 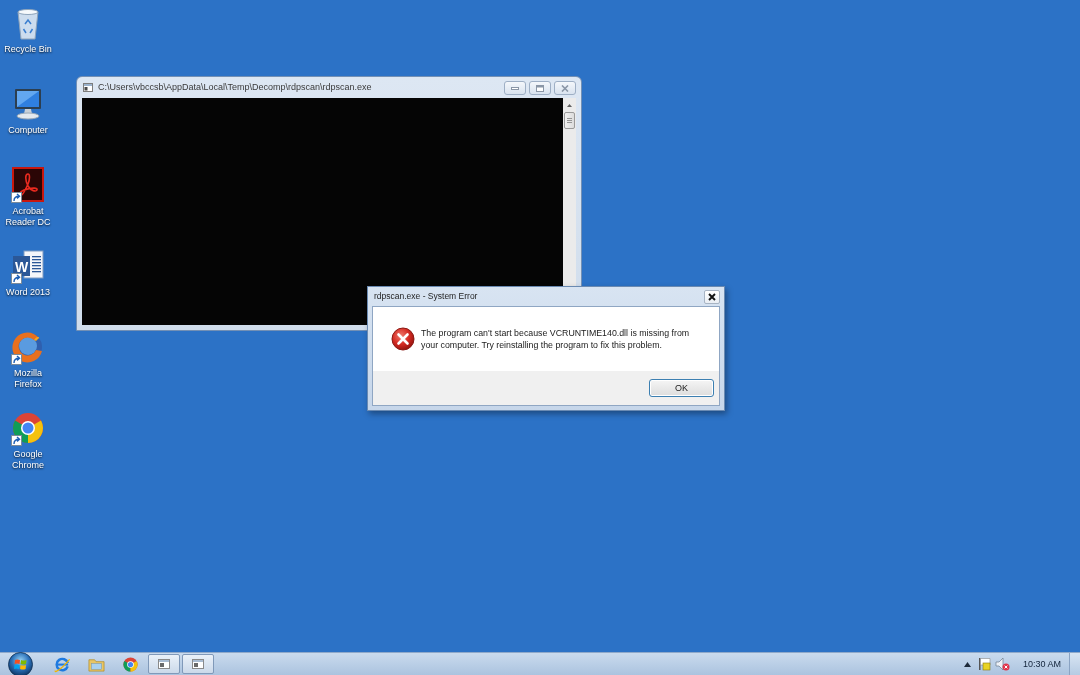 I want to click on overflow-arrow-icon, so click(x=967, y=664).